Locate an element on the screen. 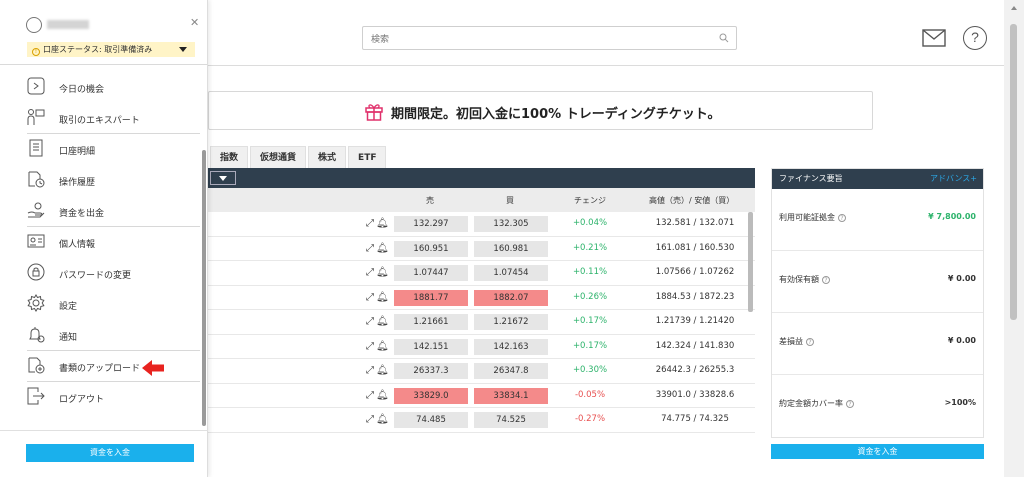 This screenshot has width=1024, height=477. sell-price-button: 160.951 is located at coordinates (431, 248).